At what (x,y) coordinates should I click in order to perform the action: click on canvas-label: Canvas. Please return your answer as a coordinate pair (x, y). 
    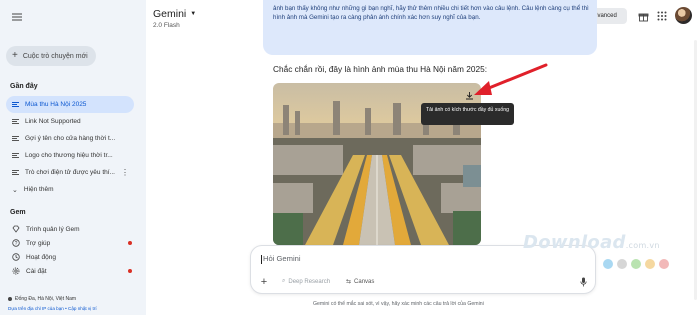
    Looking at the image, I should click on (364, 281).